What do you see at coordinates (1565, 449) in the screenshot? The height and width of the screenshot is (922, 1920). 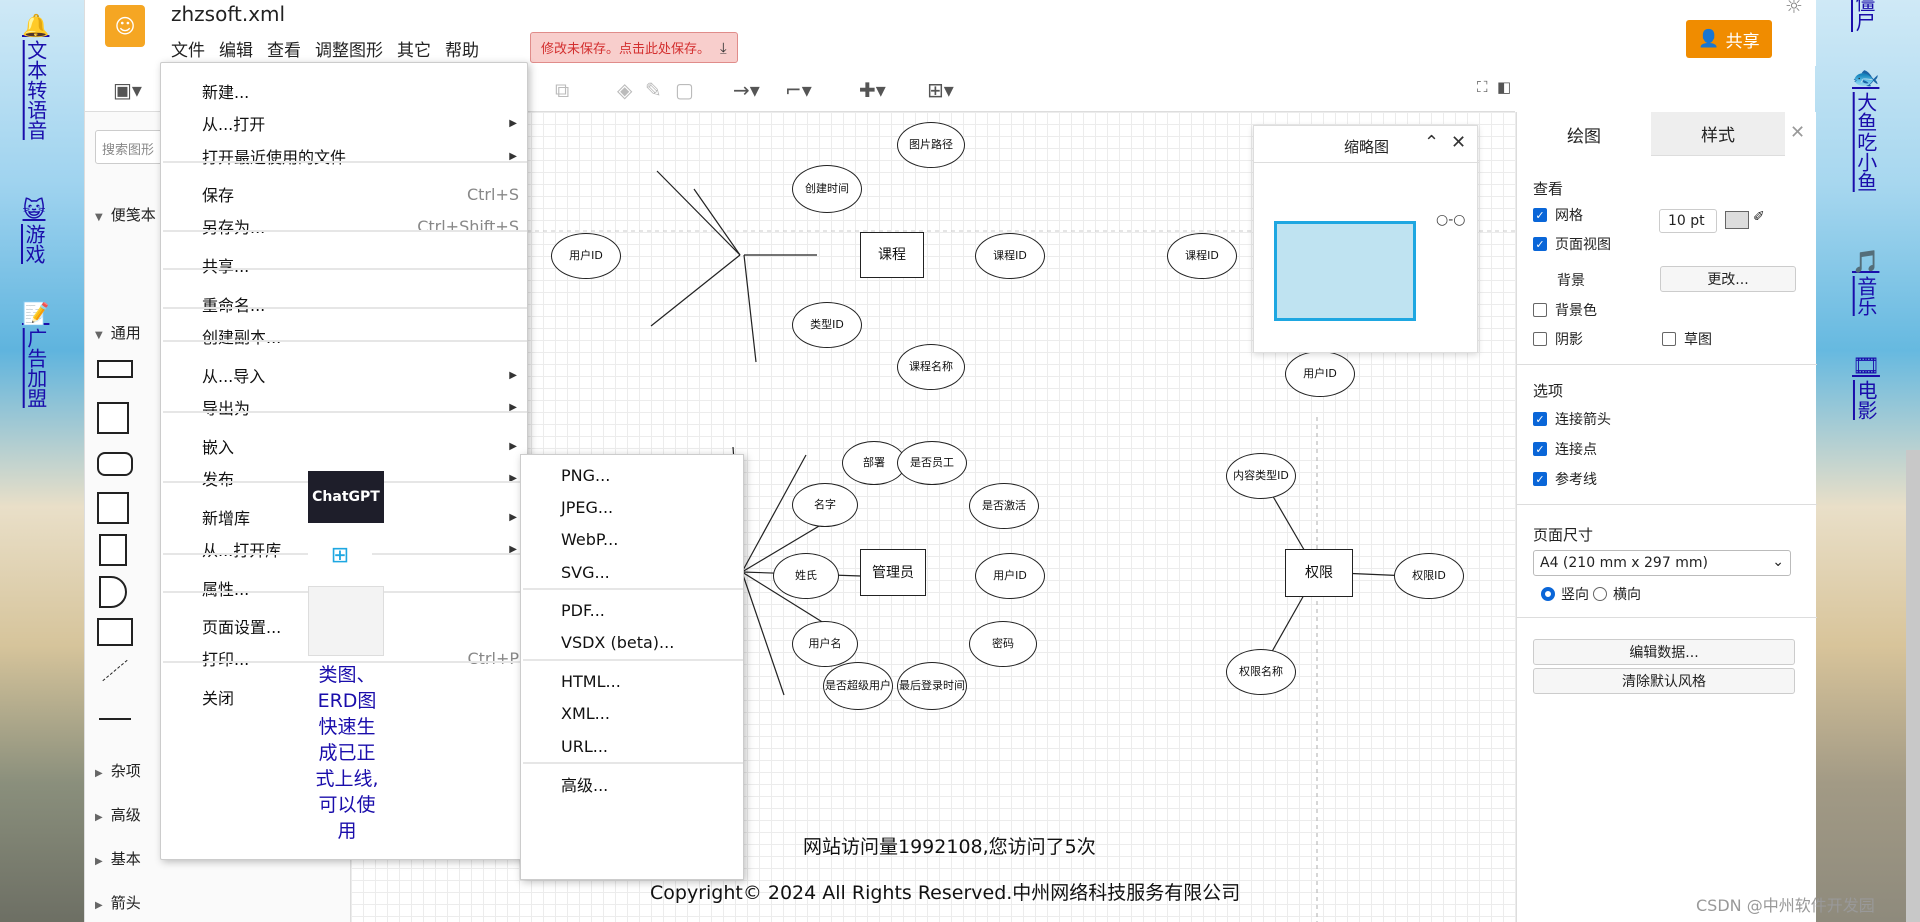 I see `conn-points-checkbox: ✓ 连接点` at bounding box center [1565, 449].